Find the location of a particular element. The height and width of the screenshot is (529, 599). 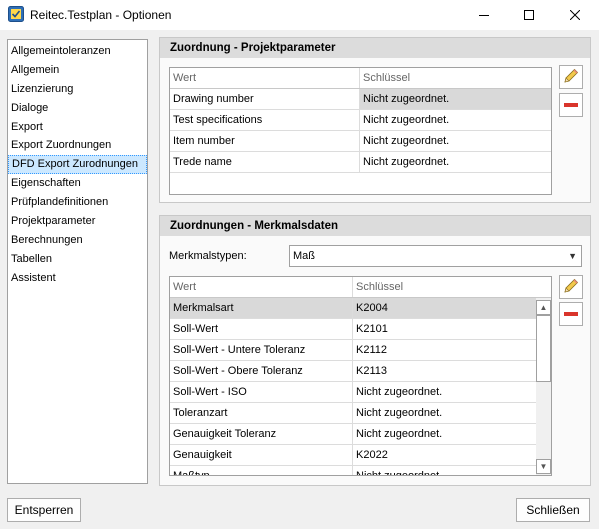

merkmalstypen-select: Maß ▼ is located at coordinates (435, 256).